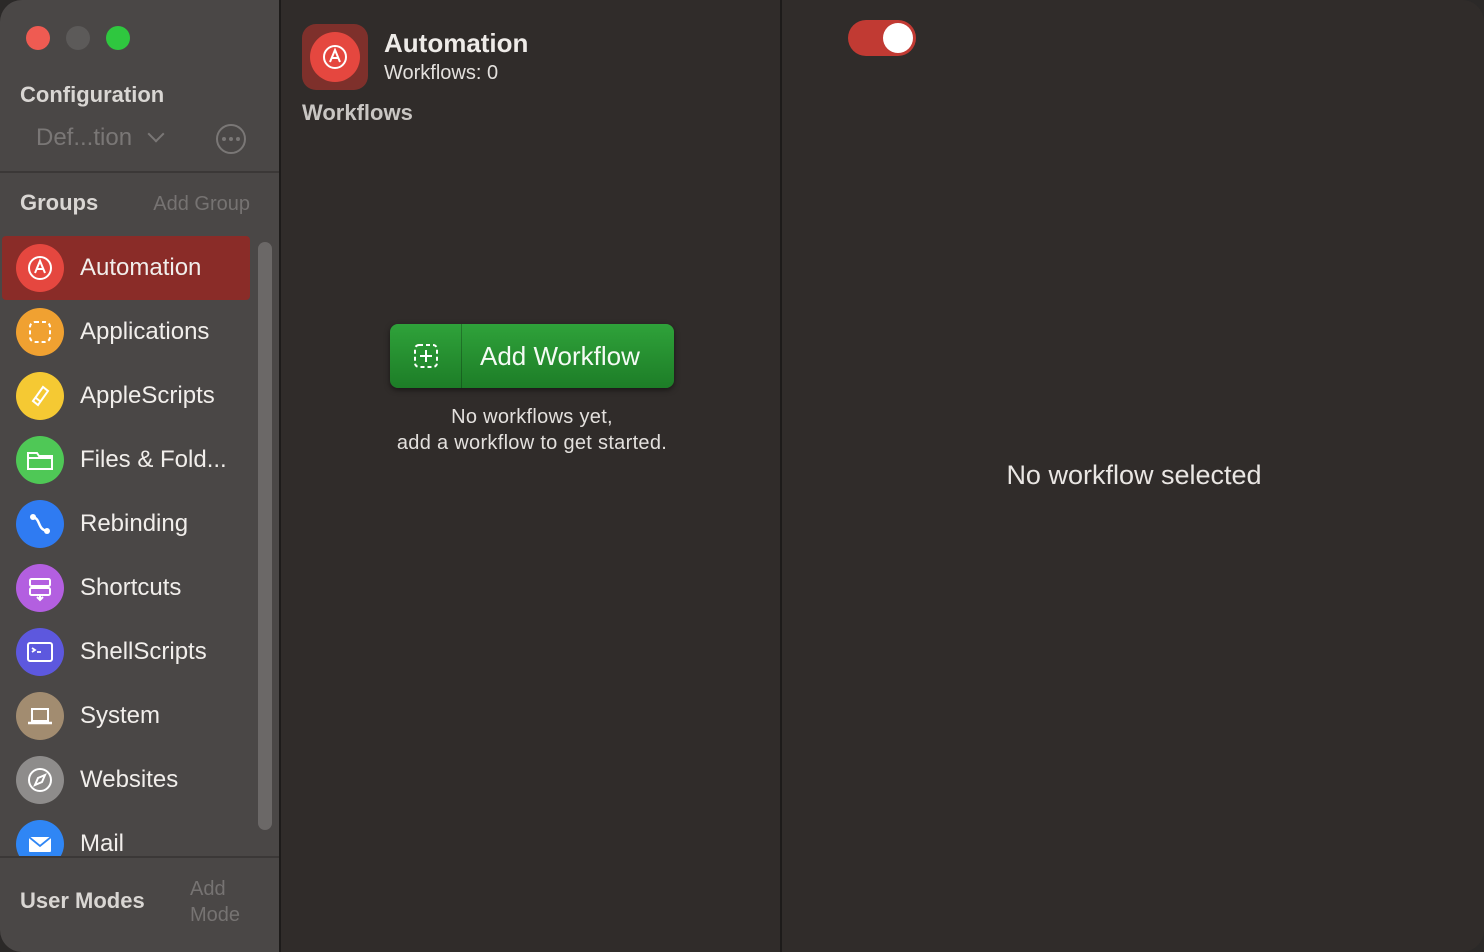 Image resolution: width=1484 pixels, height=952 pixels. What do you see at coordinates (128, 834) in the screenshot?
I see `group-item-mail: Mail` at bounding box center [128, 834].